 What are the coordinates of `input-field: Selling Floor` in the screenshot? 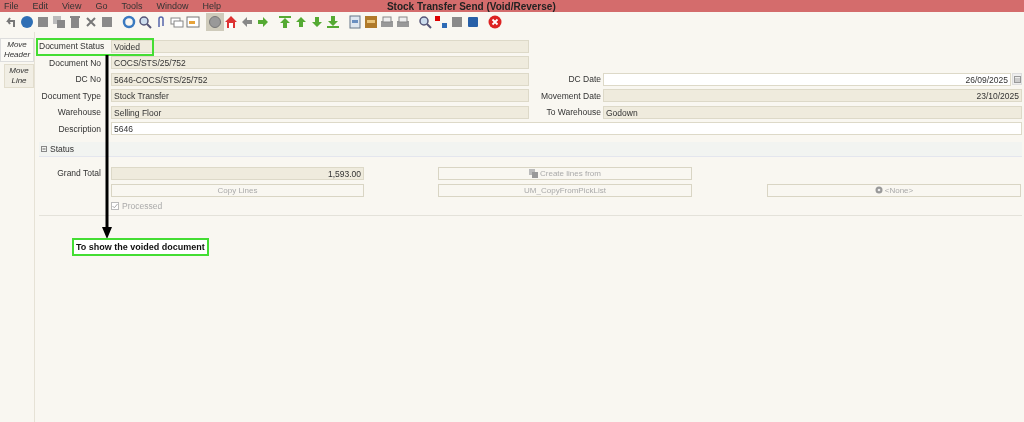 It's located at (320, 112).